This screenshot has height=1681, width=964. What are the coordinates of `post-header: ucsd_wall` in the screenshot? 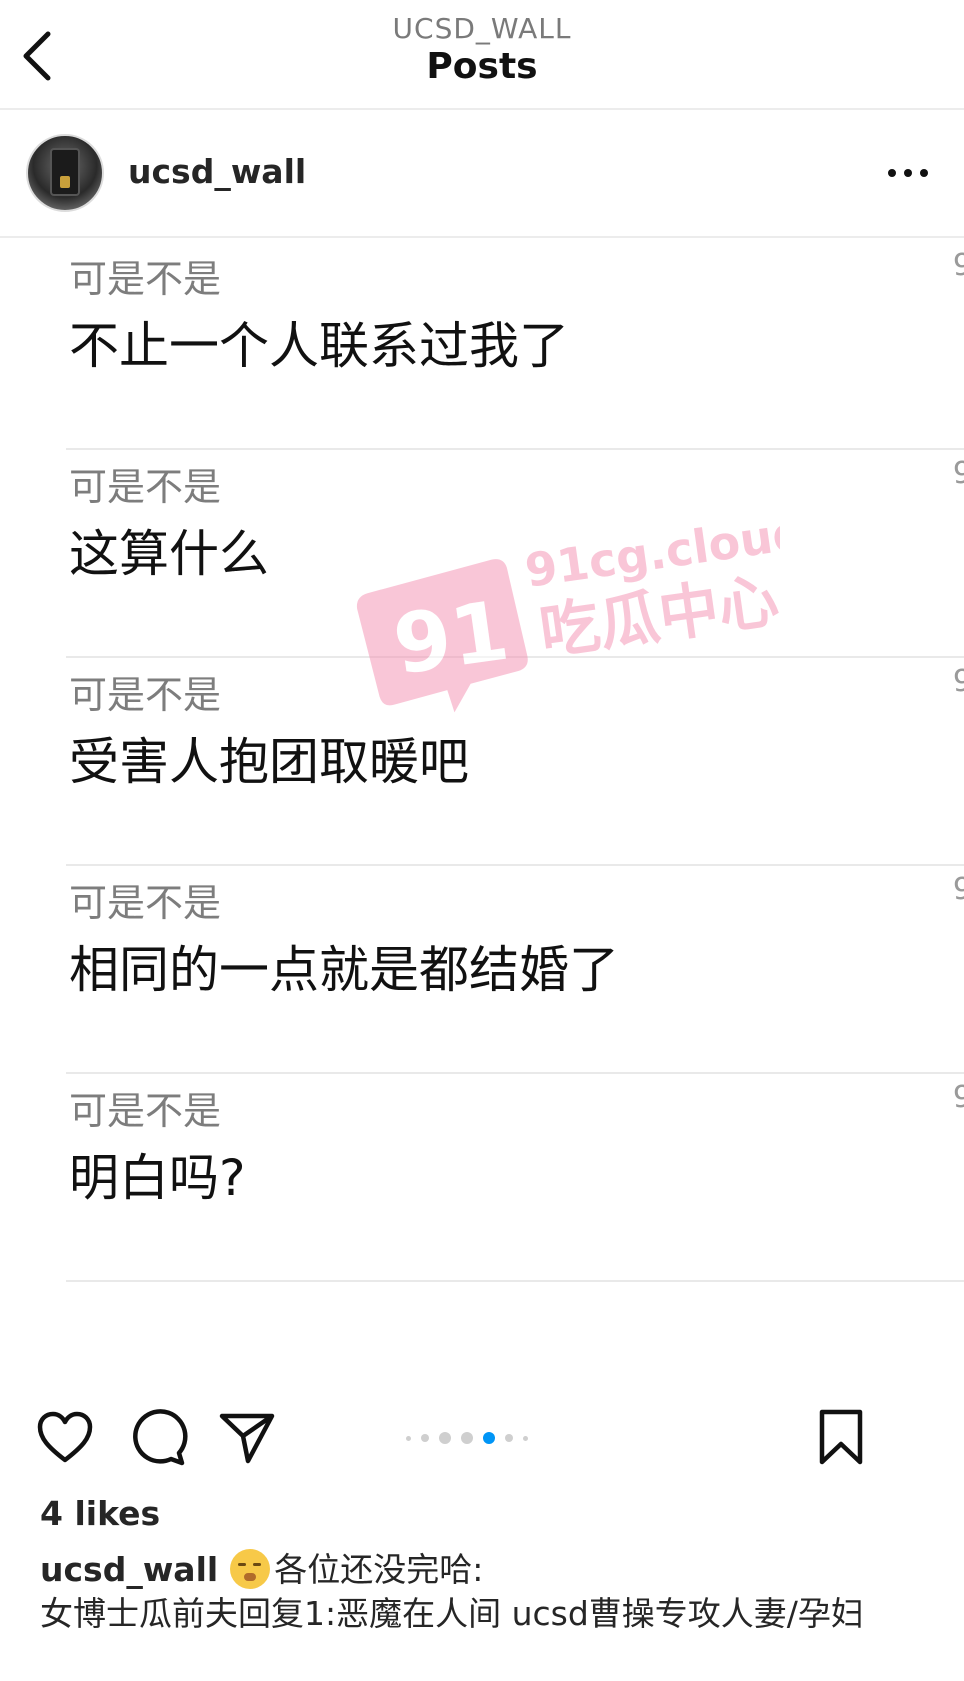 It's located at (482, 175).